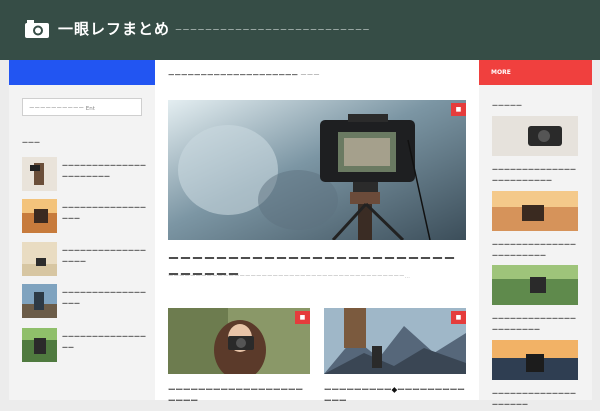  I want to click on site-logo: 一眼レフまとめ, so click(97, 28).